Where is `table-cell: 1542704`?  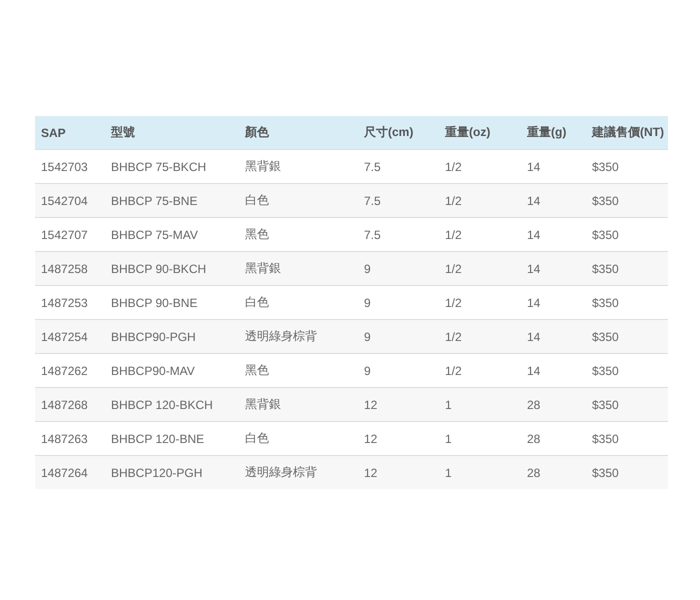 table-cell: 1542704 is located at coordinates (70, 201).